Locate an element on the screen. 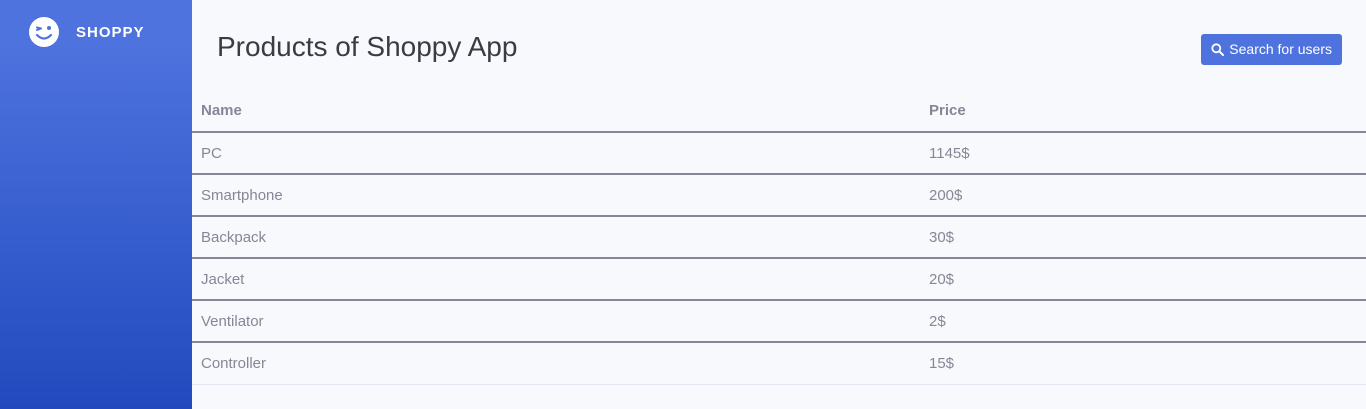 The width and height of the screenshot is (1366, 409). product-price-cell: 1145$ is located at coordinates (1143, 153).